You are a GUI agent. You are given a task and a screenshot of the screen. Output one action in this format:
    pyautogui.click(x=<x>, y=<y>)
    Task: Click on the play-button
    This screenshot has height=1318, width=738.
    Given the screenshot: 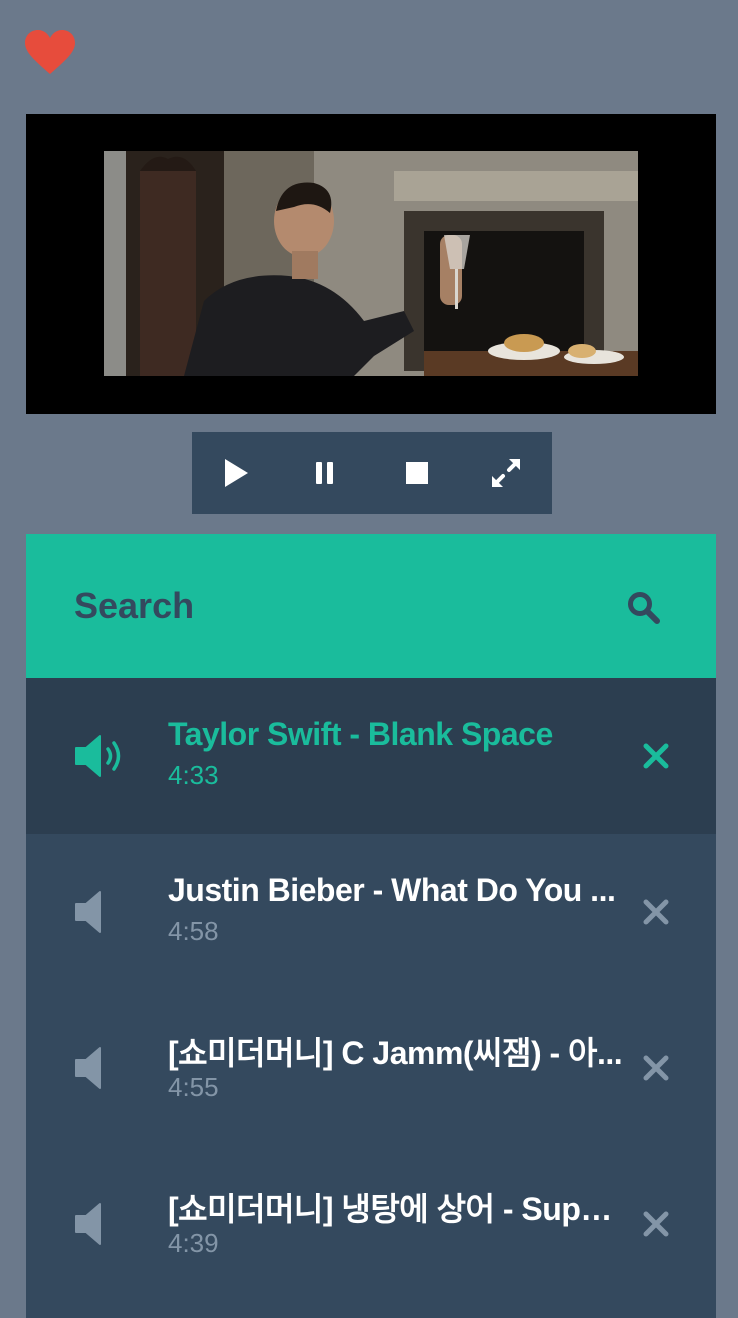 What is the action you would take?
    pyautogui.click(x=236, y=473)
    